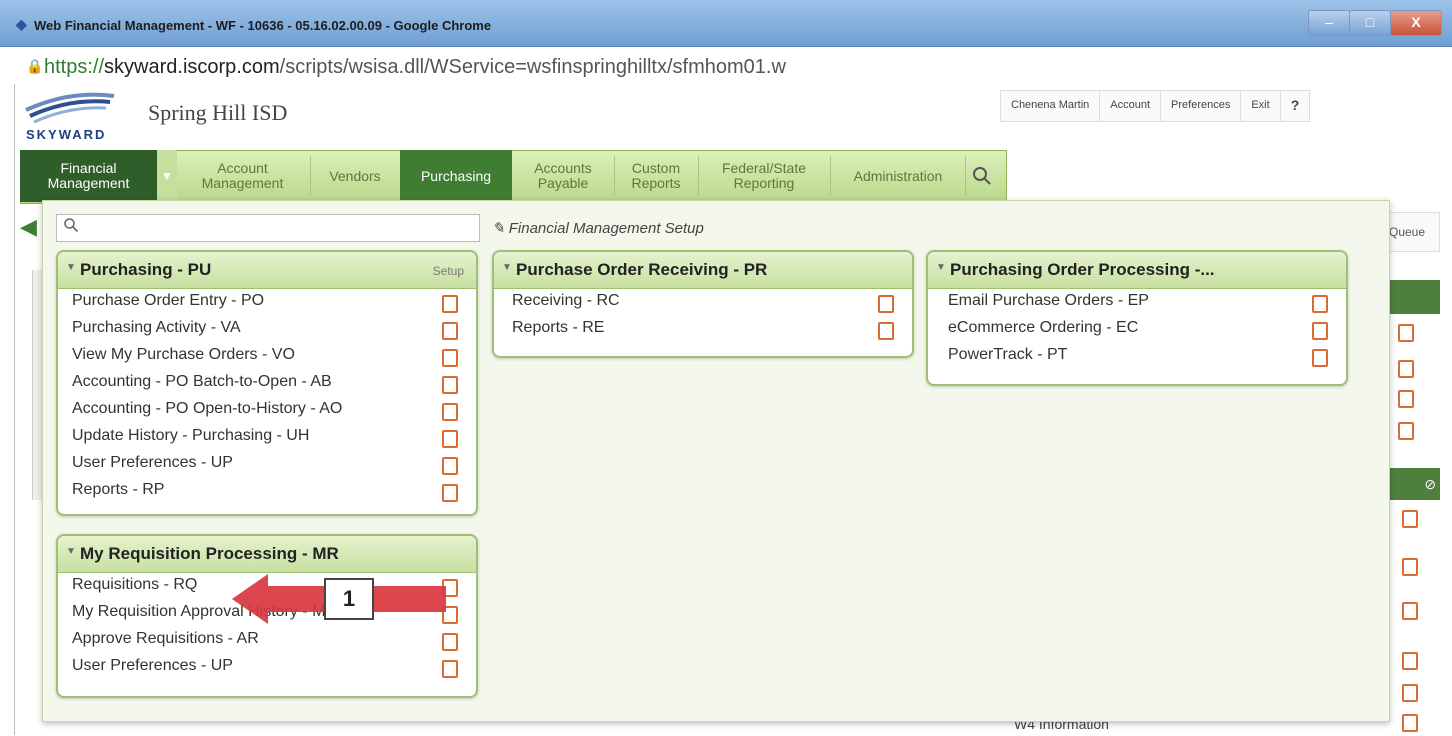  I want to click on menu-item-receiving: Receiving - RC, so click(703, 302).